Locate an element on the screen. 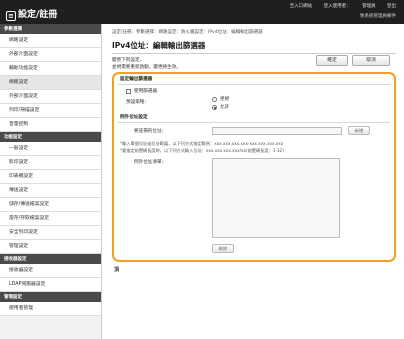 The image size is (404, 339). page-description: 變更下列設定， 並視需要重新啟動，變更將生效。 is located at coordinates (146, 64).